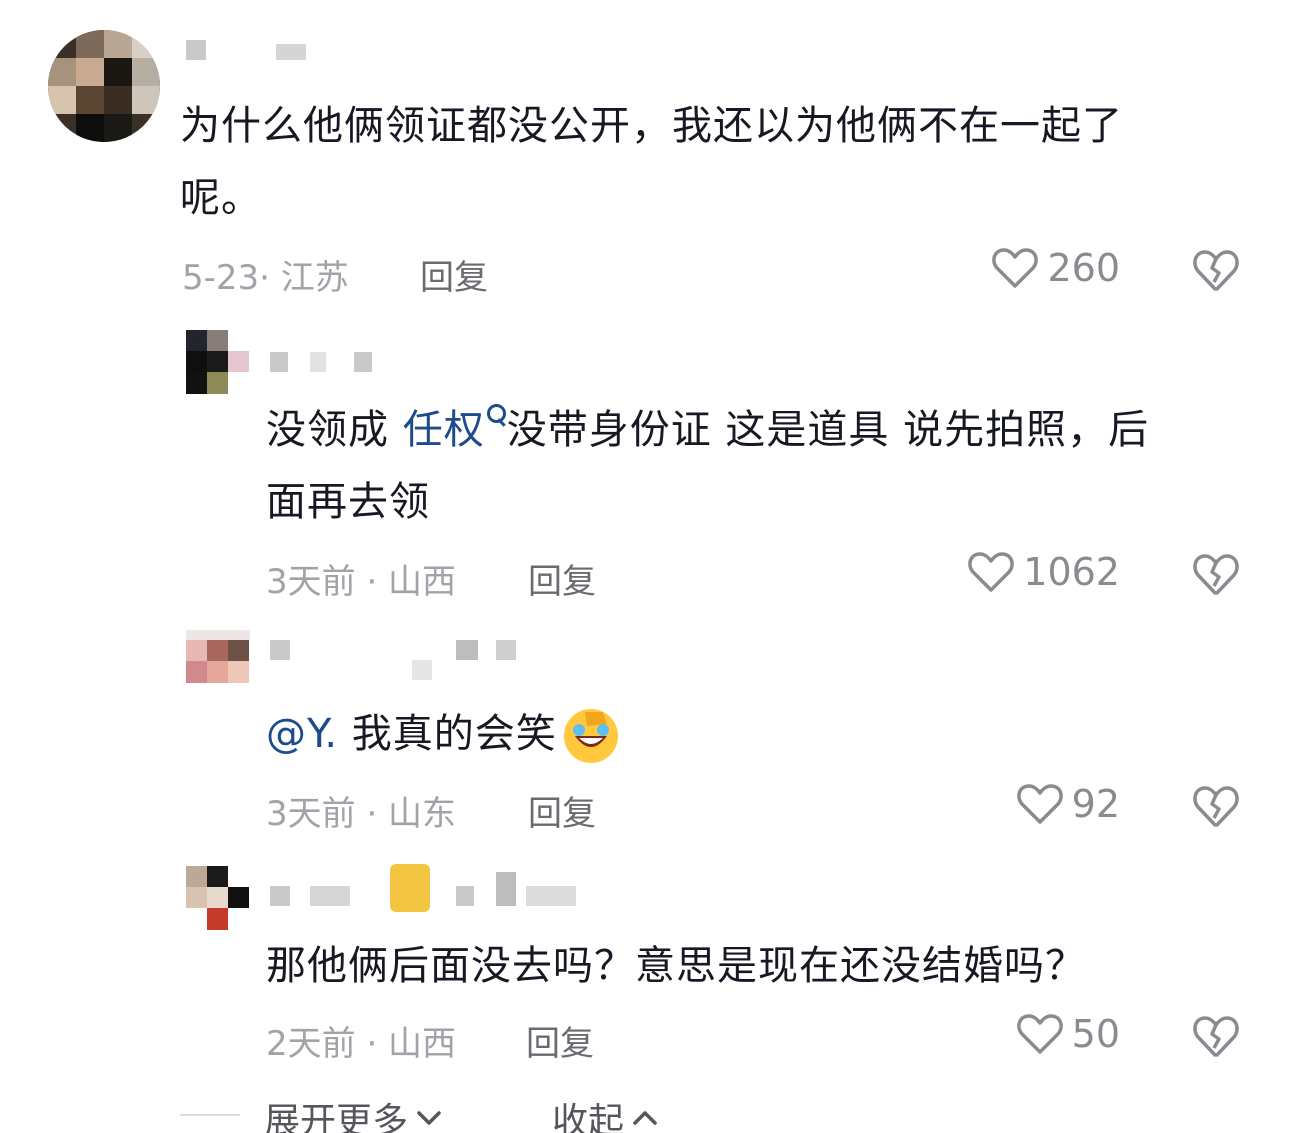 This screenshot has height=1133, width=1290. I want to click on like-button: 1062, so click(1043, 572).